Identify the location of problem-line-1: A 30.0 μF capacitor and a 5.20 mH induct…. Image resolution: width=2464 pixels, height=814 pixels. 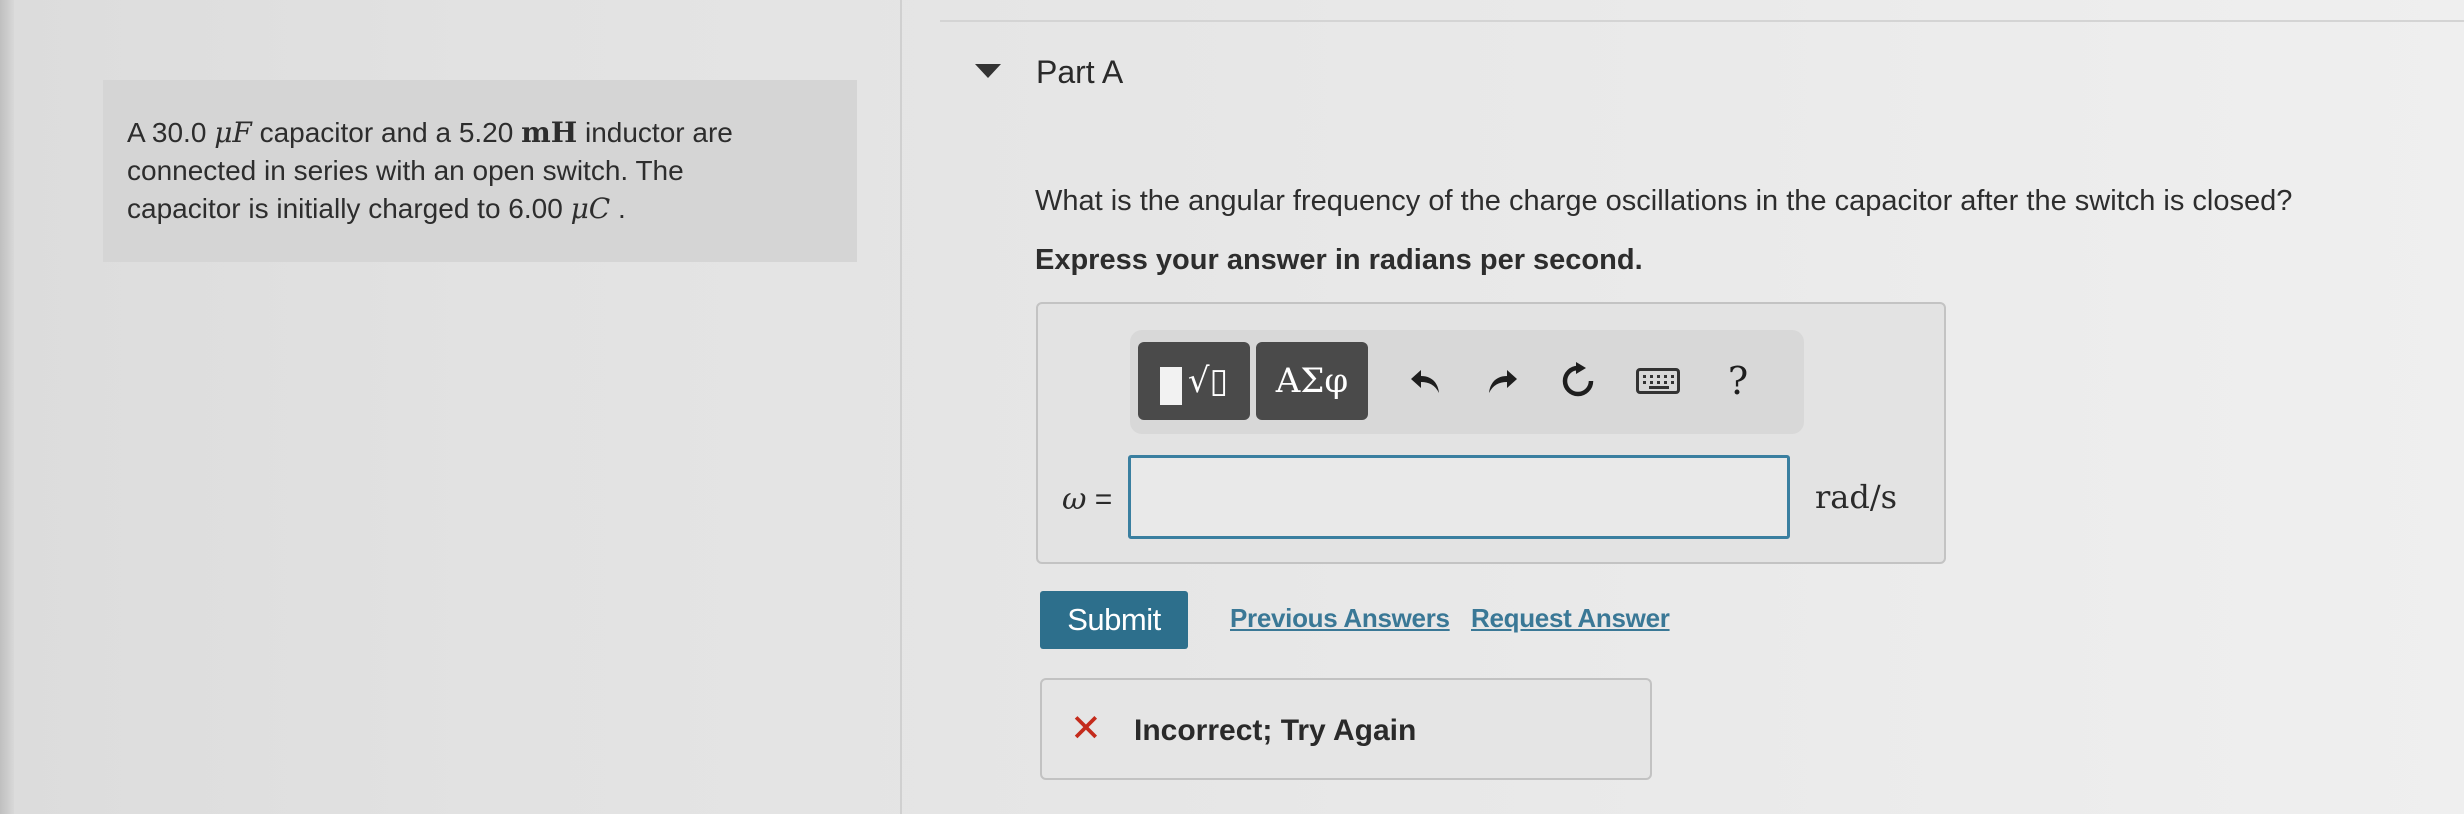
(481, 133).